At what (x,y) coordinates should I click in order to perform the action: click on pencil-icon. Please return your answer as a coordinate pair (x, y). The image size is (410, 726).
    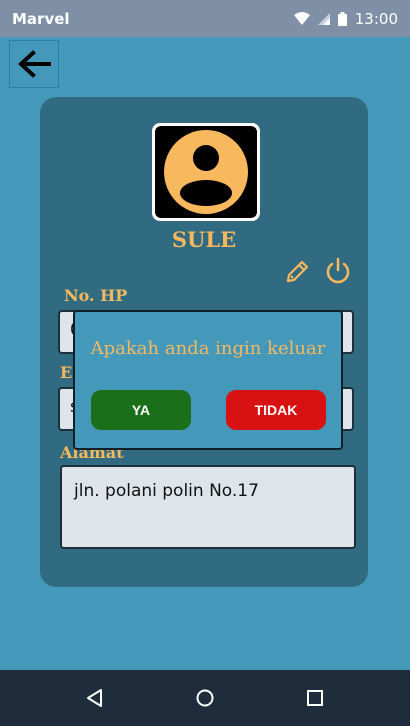
    Looking at the image, I should click on (297, 272).